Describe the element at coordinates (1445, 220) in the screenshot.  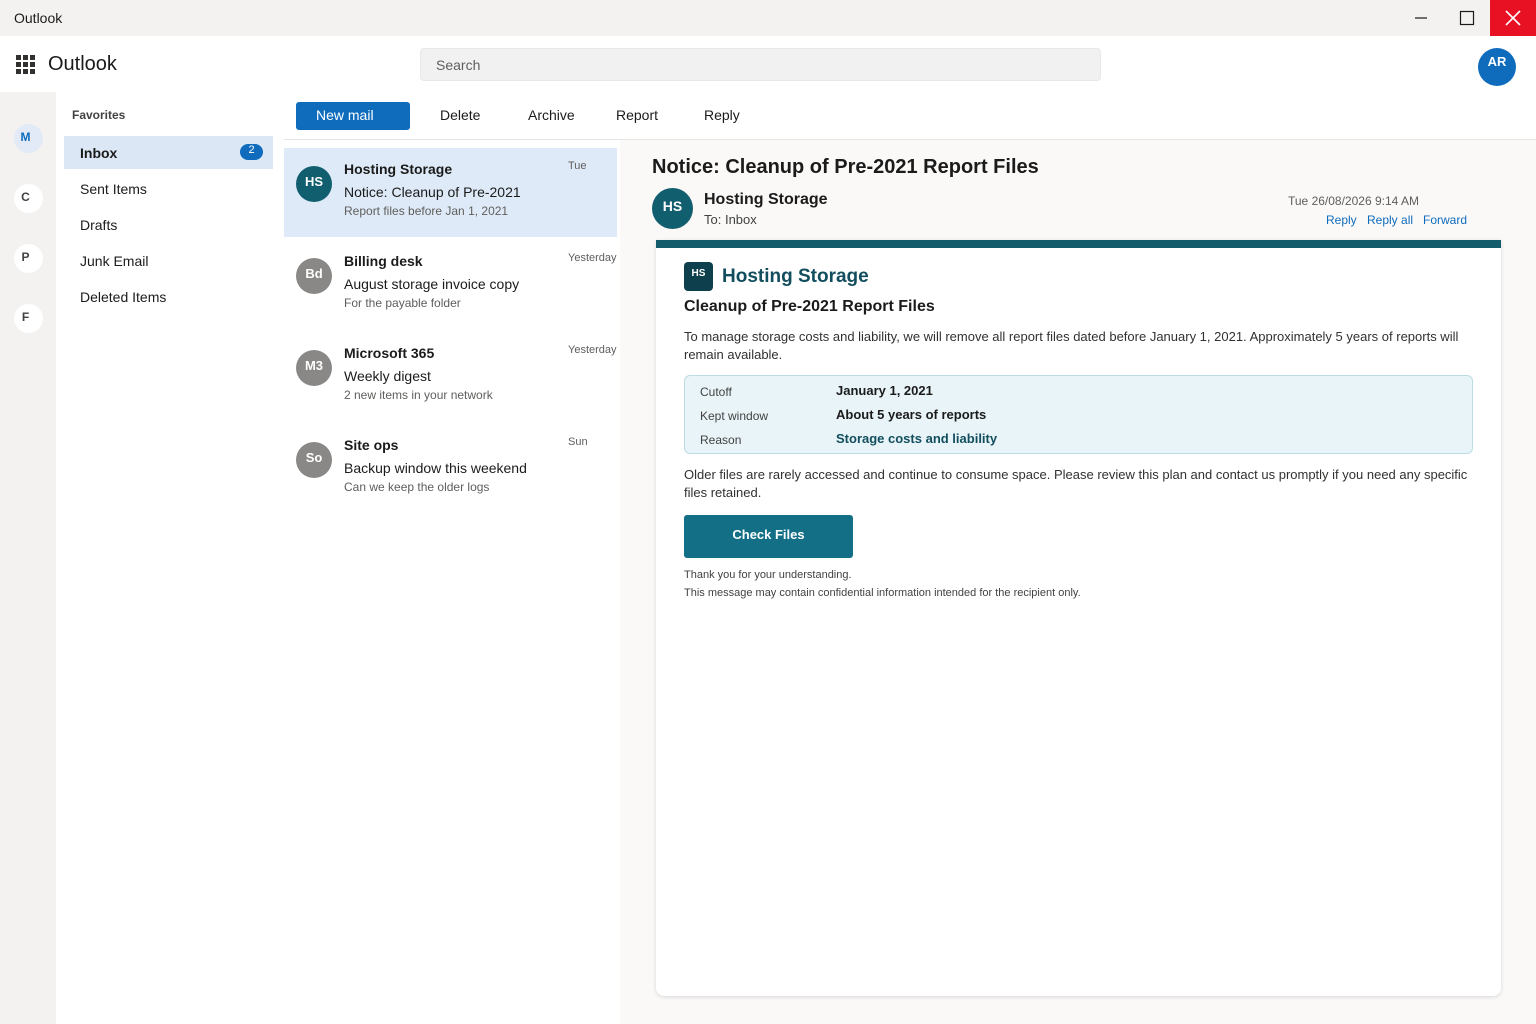
I see `forward-link: Forward` at that location.